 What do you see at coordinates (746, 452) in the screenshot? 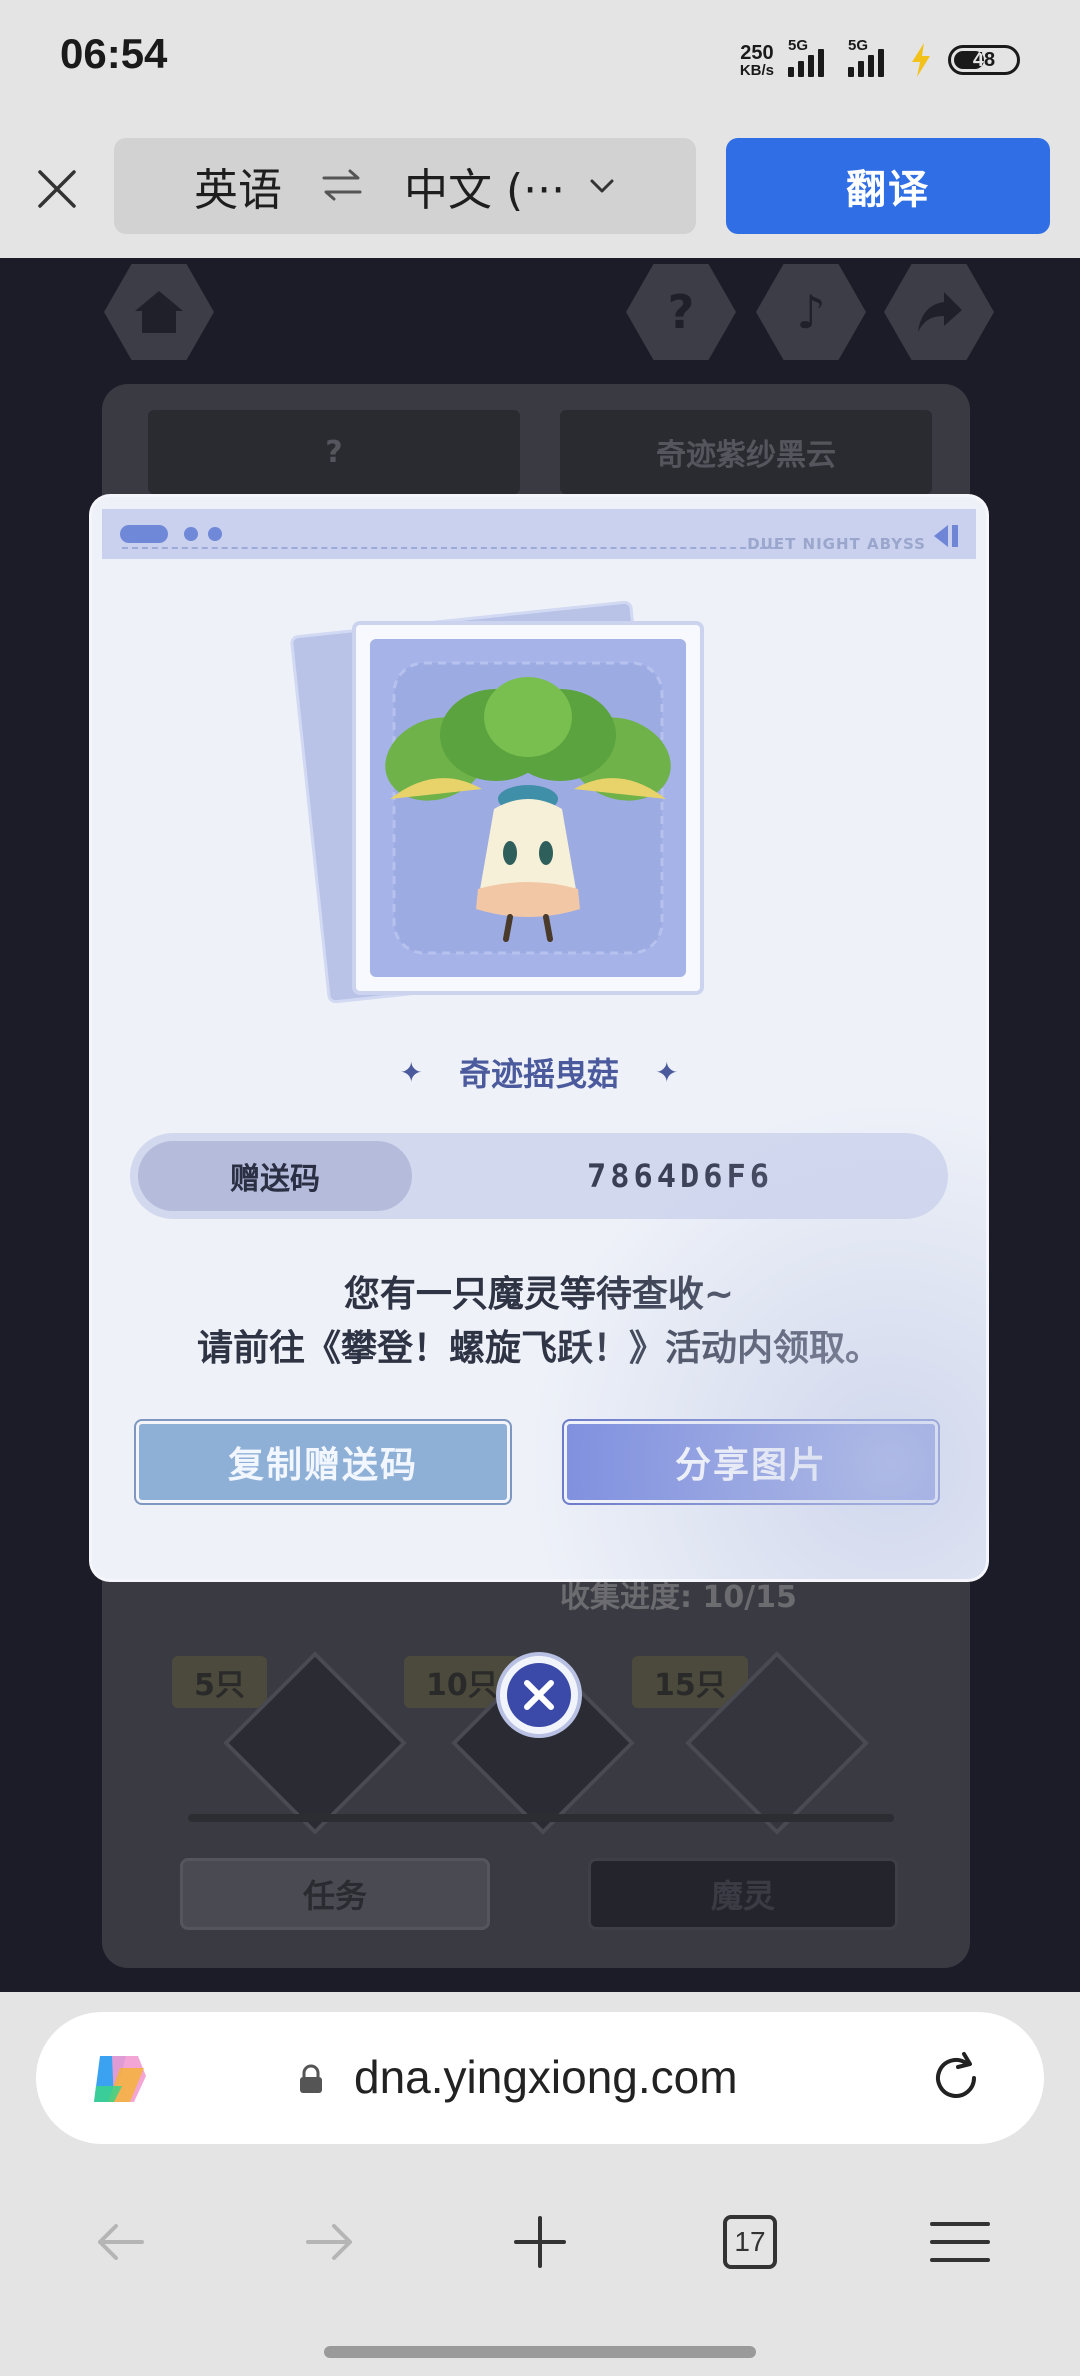
I see `bg-tab-right: 奇迹紫纱黑云` at bounding box center [746, 452].